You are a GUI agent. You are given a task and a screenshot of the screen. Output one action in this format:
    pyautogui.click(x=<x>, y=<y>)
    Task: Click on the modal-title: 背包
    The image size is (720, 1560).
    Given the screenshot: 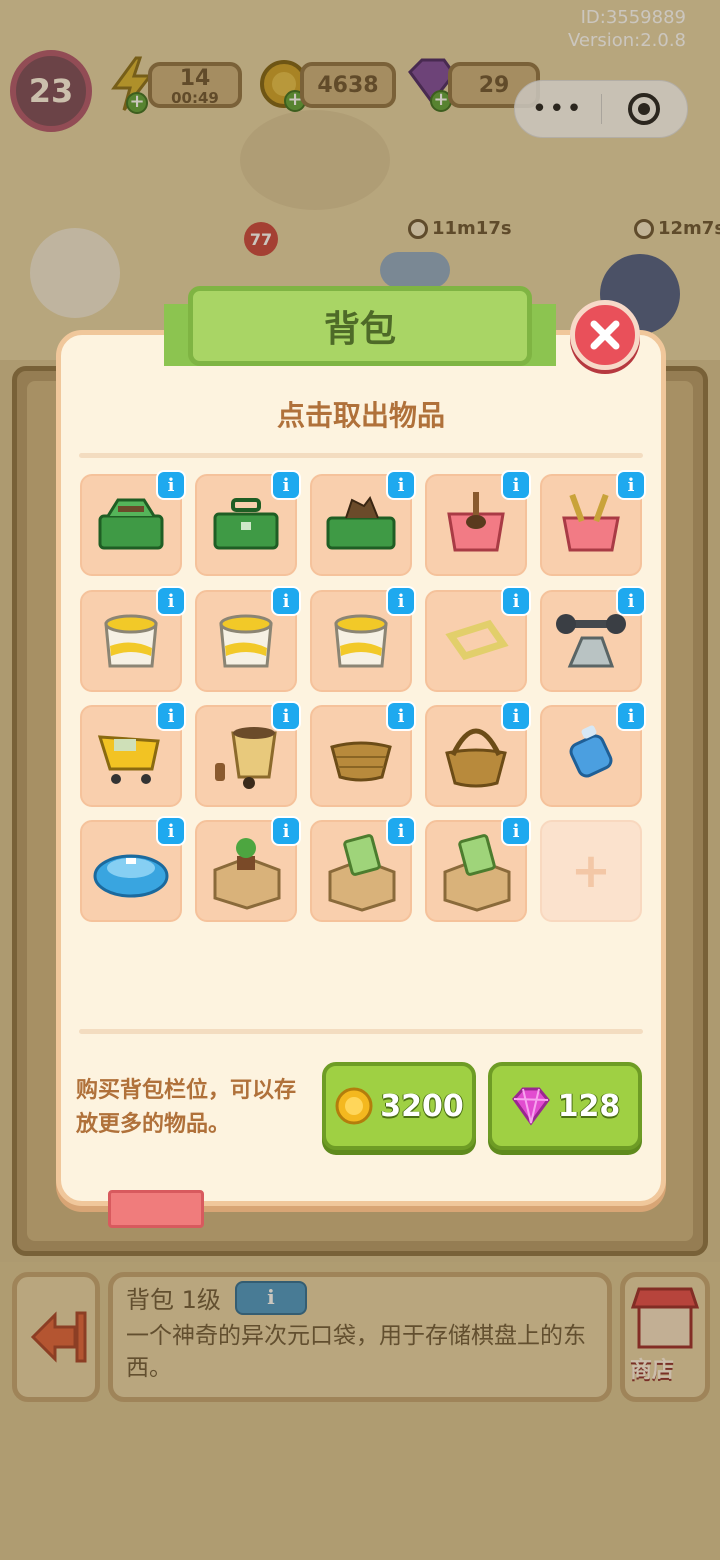 What is the action you would take?
    pyautogui.click(x=359, y=329)
    